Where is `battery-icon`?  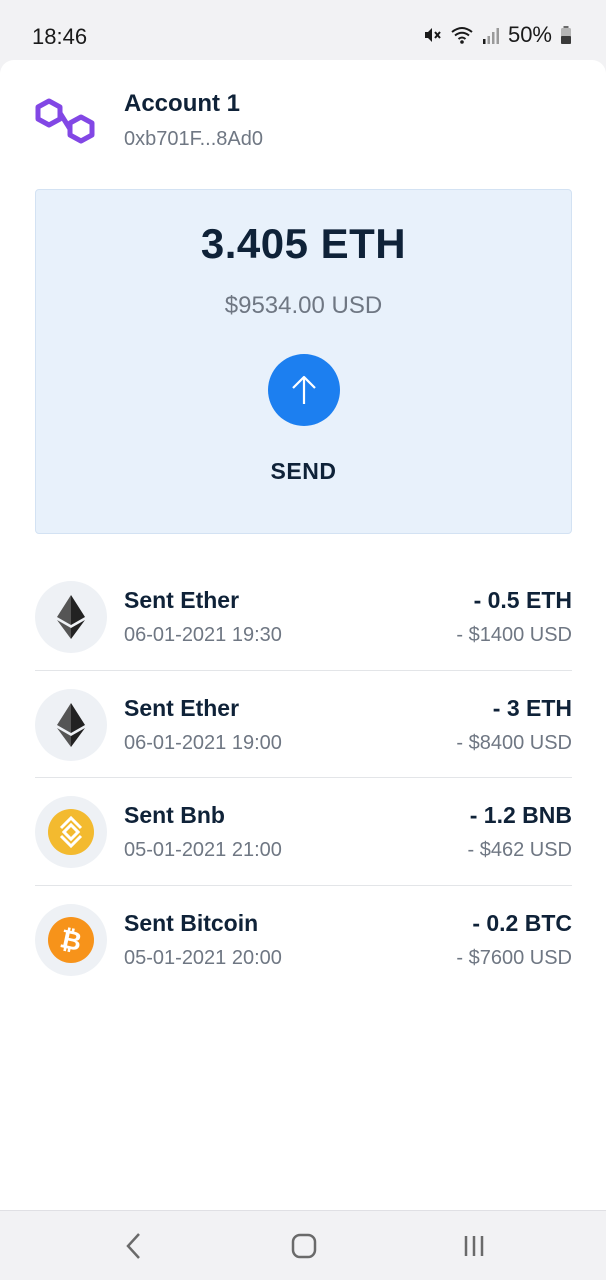
battery-icon is located at coordinates (566, 35).